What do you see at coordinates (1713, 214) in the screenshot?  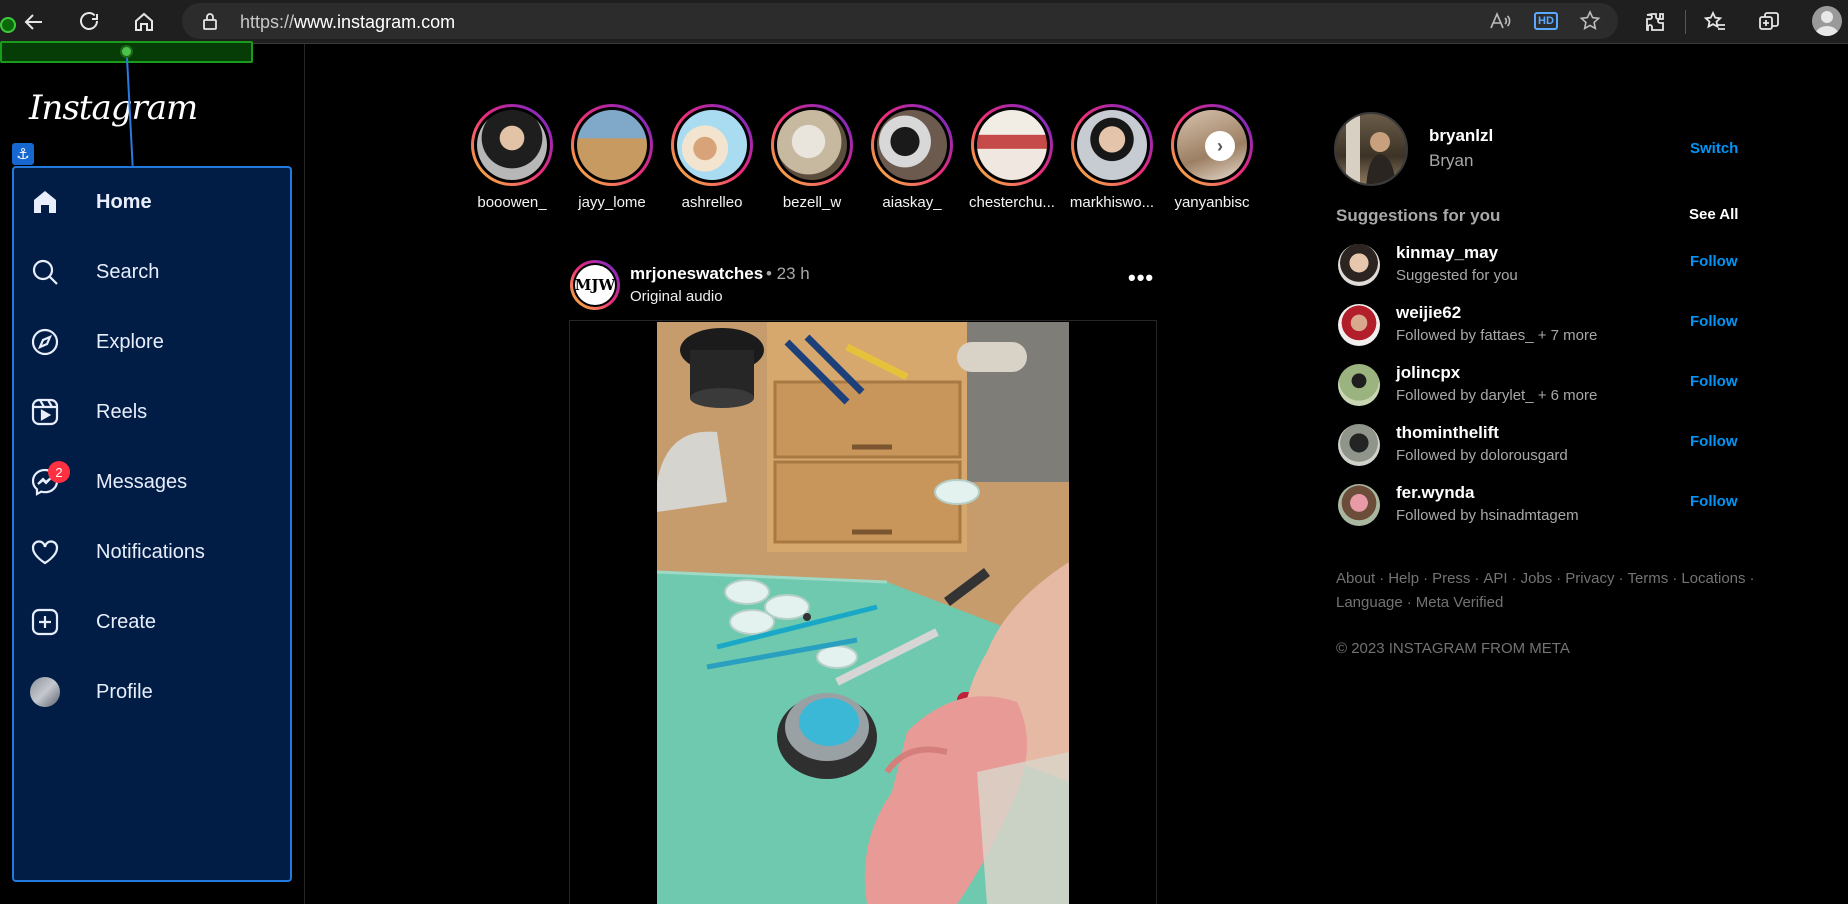 I see `see-all-link: See All` at bounding box center [1713, 214].